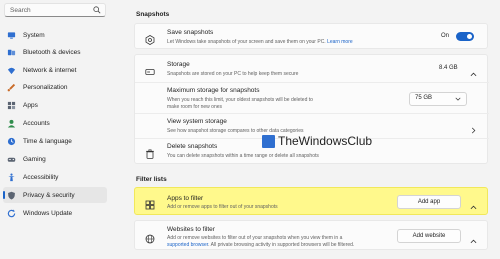 The height and width of the screenshot is (259, 500). Describe the element at coordinates (445, 36) in the screenshot. I see `toggle-label: On` at that location.